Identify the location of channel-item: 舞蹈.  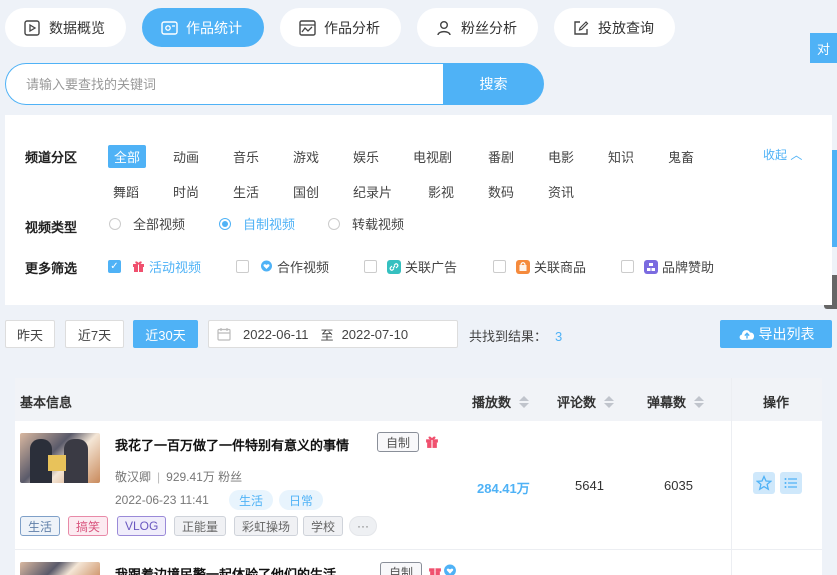
(126, 191).